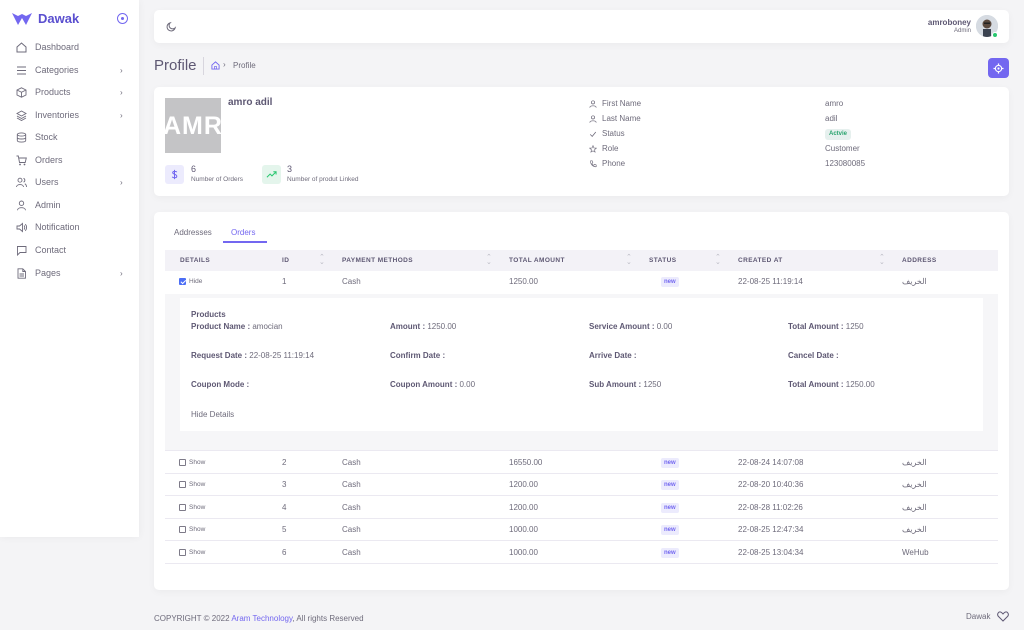  What do you see at coordinates (816, 384) in the screenshot?
I see `detail-field-label: Total Amount :` at bounding box center [816, 384].